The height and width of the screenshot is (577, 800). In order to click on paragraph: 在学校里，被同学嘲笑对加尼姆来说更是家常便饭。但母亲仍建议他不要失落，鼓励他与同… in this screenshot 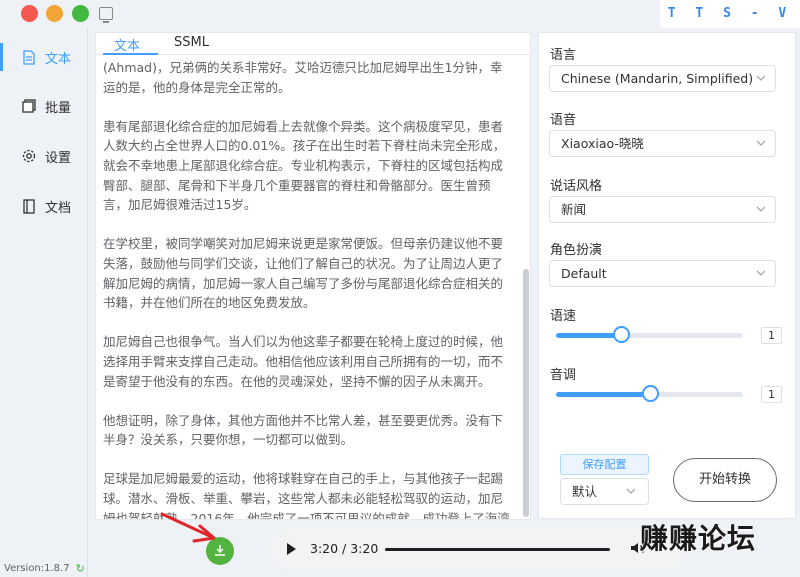, I will do `click(303, 273)`.